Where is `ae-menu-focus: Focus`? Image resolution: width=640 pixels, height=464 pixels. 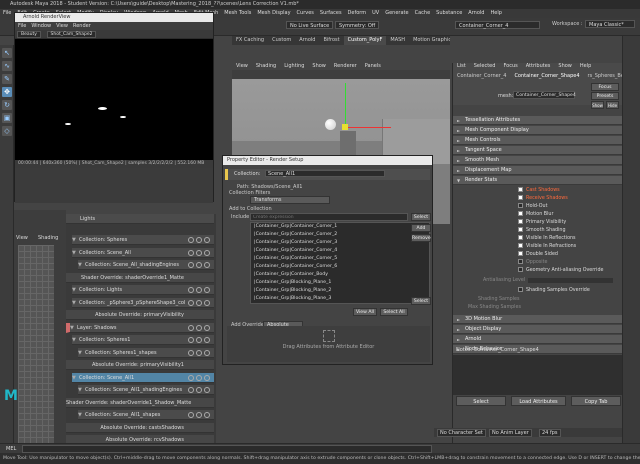
ae-menu-focus: Focus is located at coordinates (510, 66).